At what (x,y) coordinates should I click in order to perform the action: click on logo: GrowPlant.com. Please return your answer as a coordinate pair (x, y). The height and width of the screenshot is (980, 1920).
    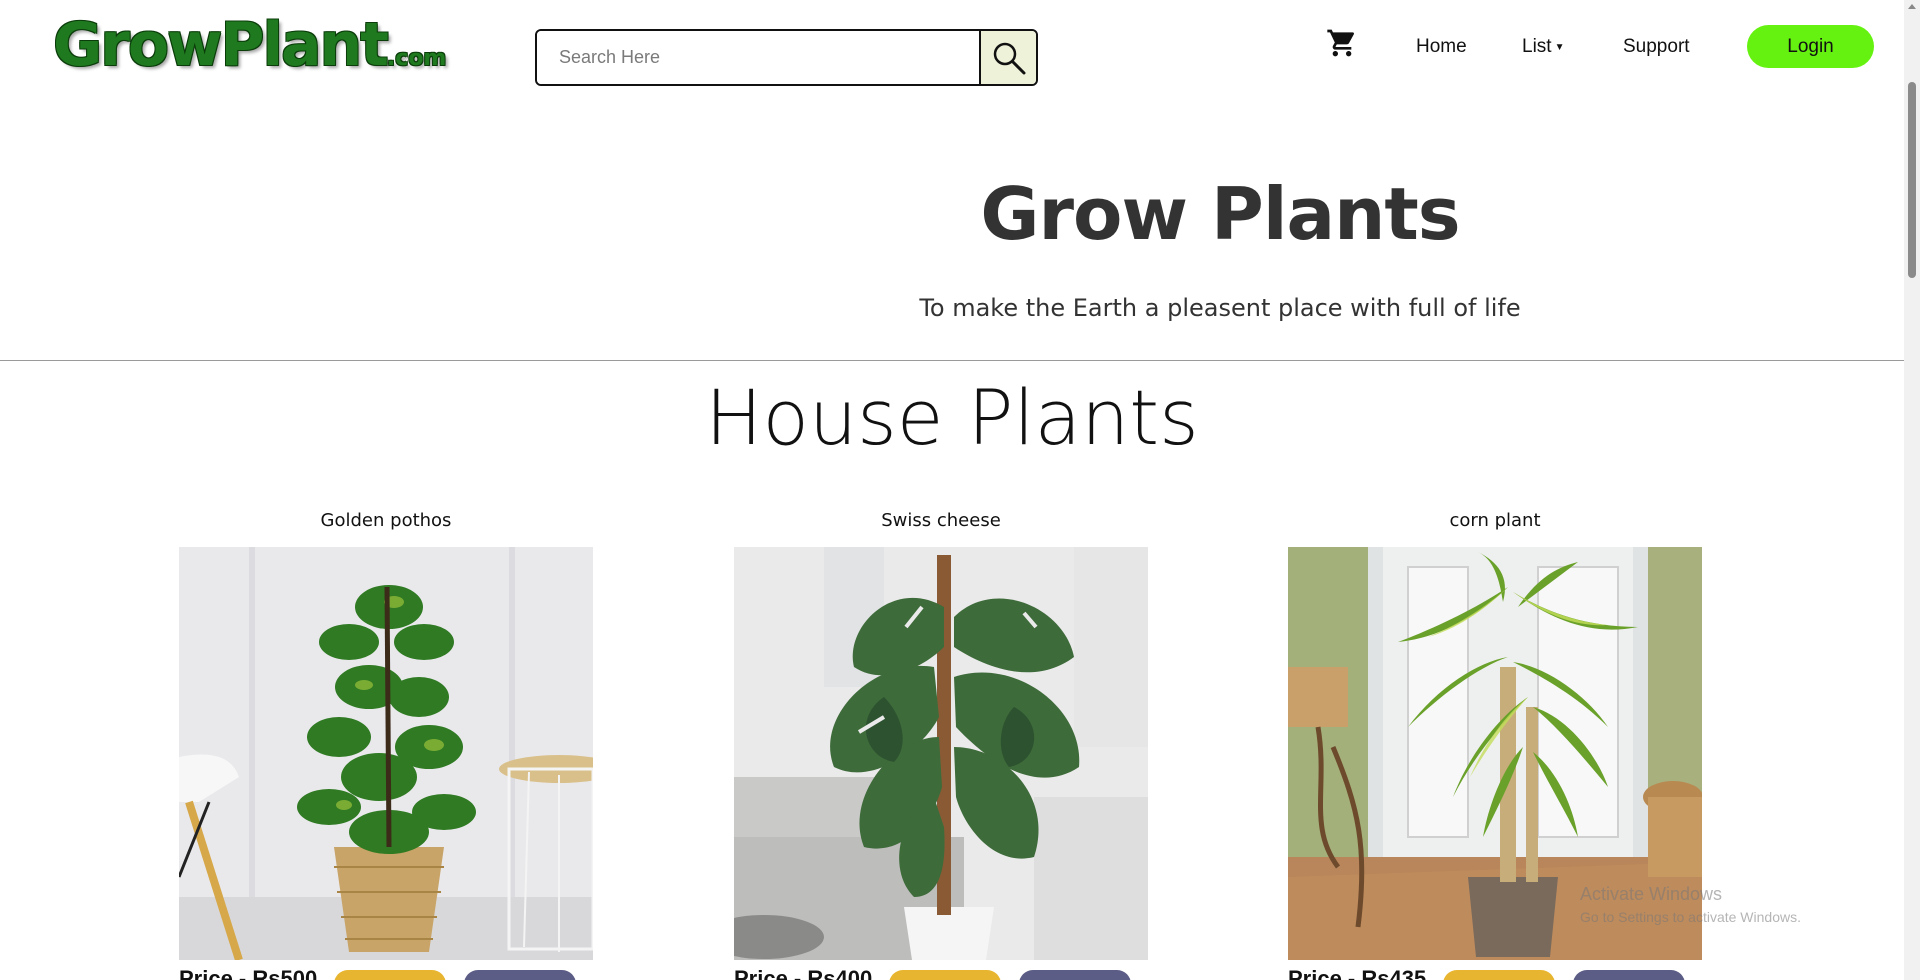
    Looking at the image, I should click on (249, 45).